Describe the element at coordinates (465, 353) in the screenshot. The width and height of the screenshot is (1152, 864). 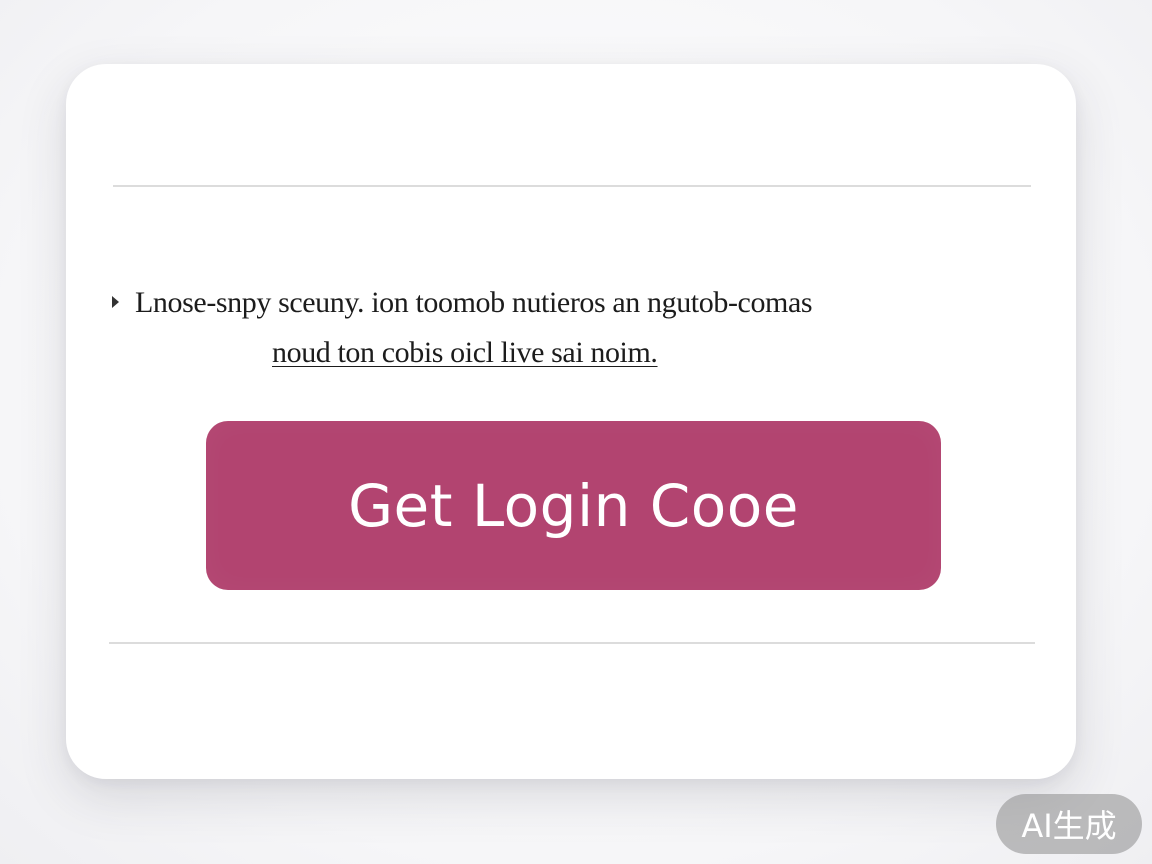
I see `instruction-link: noud ton cobis oicl live sai noim.` at that location.